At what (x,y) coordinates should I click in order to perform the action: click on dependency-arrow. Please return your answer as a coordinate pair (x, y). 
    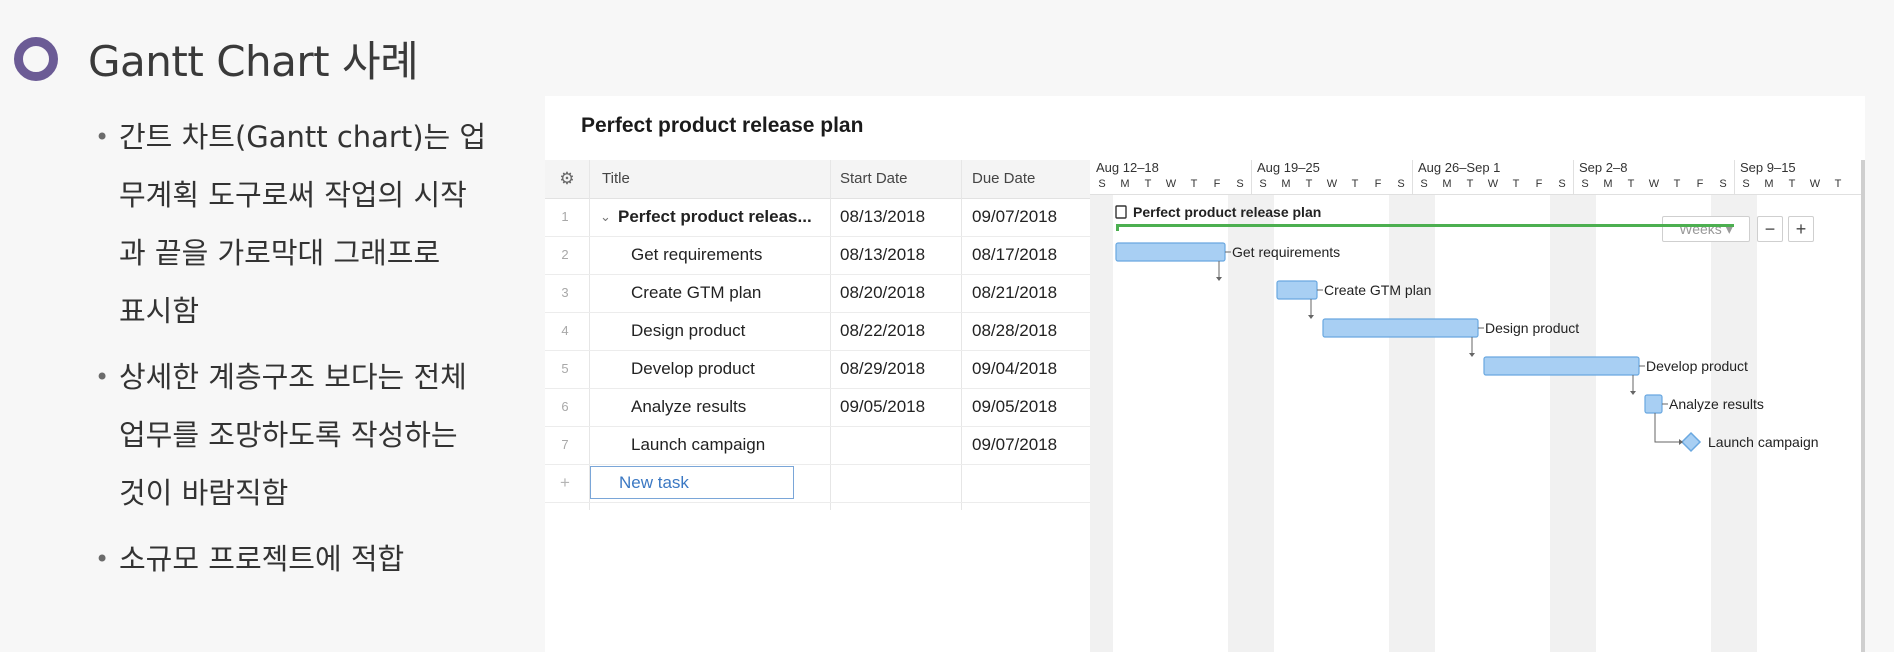
    Looking at the image, I should click on (1666, 428).